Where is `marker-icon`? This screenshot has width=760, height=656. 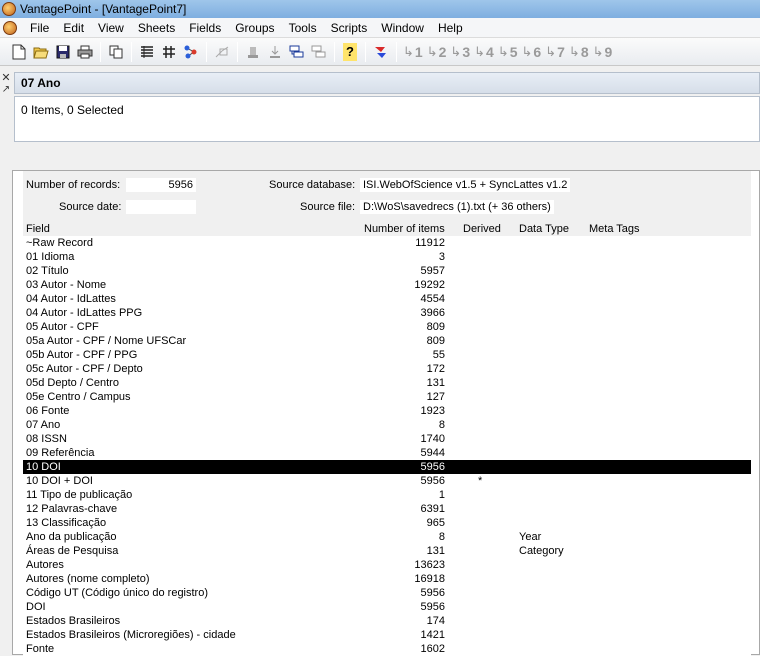
marker-icon is located at coordinates (381, 52).